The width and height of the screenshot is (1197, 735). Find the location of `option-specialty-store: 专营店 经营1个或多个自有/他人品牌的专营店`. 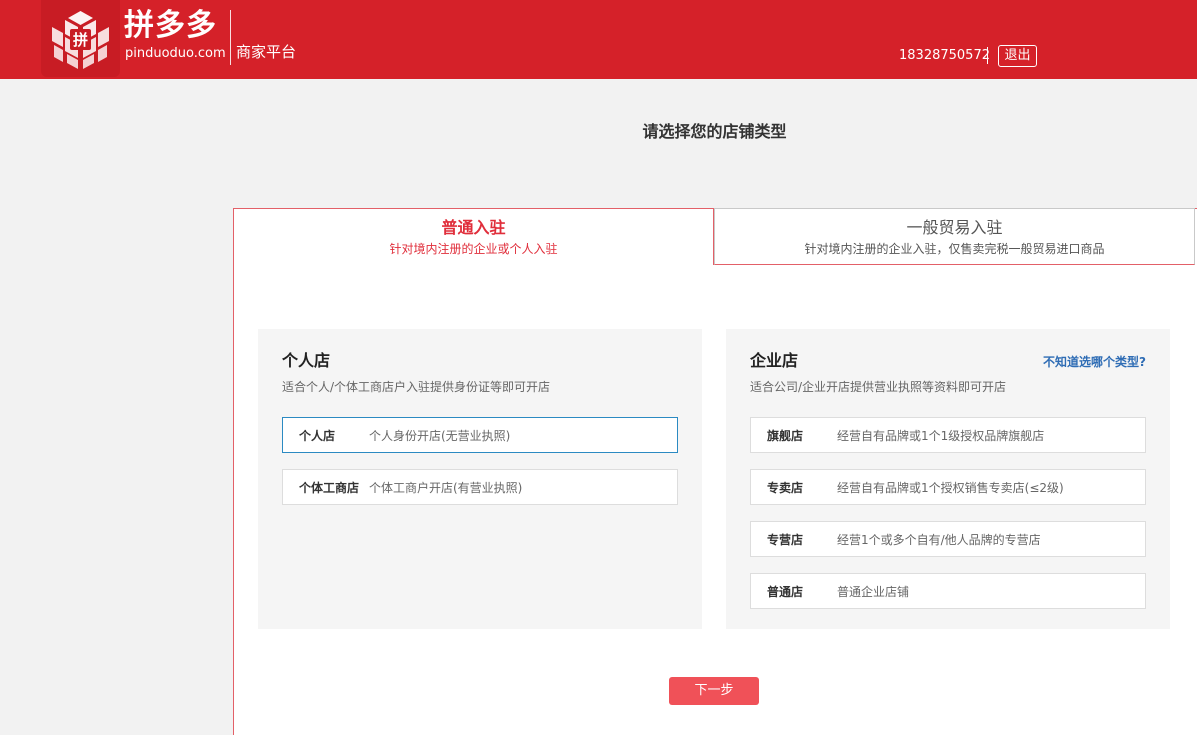

option-specialty-store: 专营店 经营1个或多个自有/他人品牌的专营店 is located at coordinates (948, 539).